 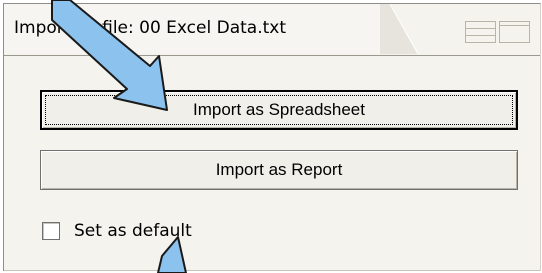 What do you see at coordinates (133, 231) in the screenshot?
I see `set-default-label: Set as default` at bounding box center [133, 231].